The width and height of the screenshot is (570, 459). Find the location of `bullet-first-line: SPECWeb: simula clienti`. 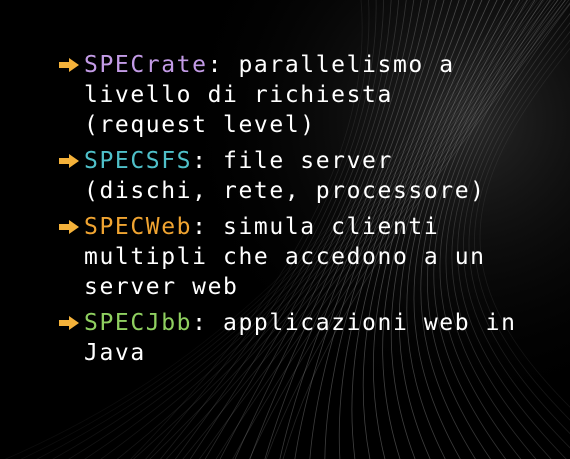

bullet-first-line: SPECWeb: simula clienti is located at coordinates (321, 227).